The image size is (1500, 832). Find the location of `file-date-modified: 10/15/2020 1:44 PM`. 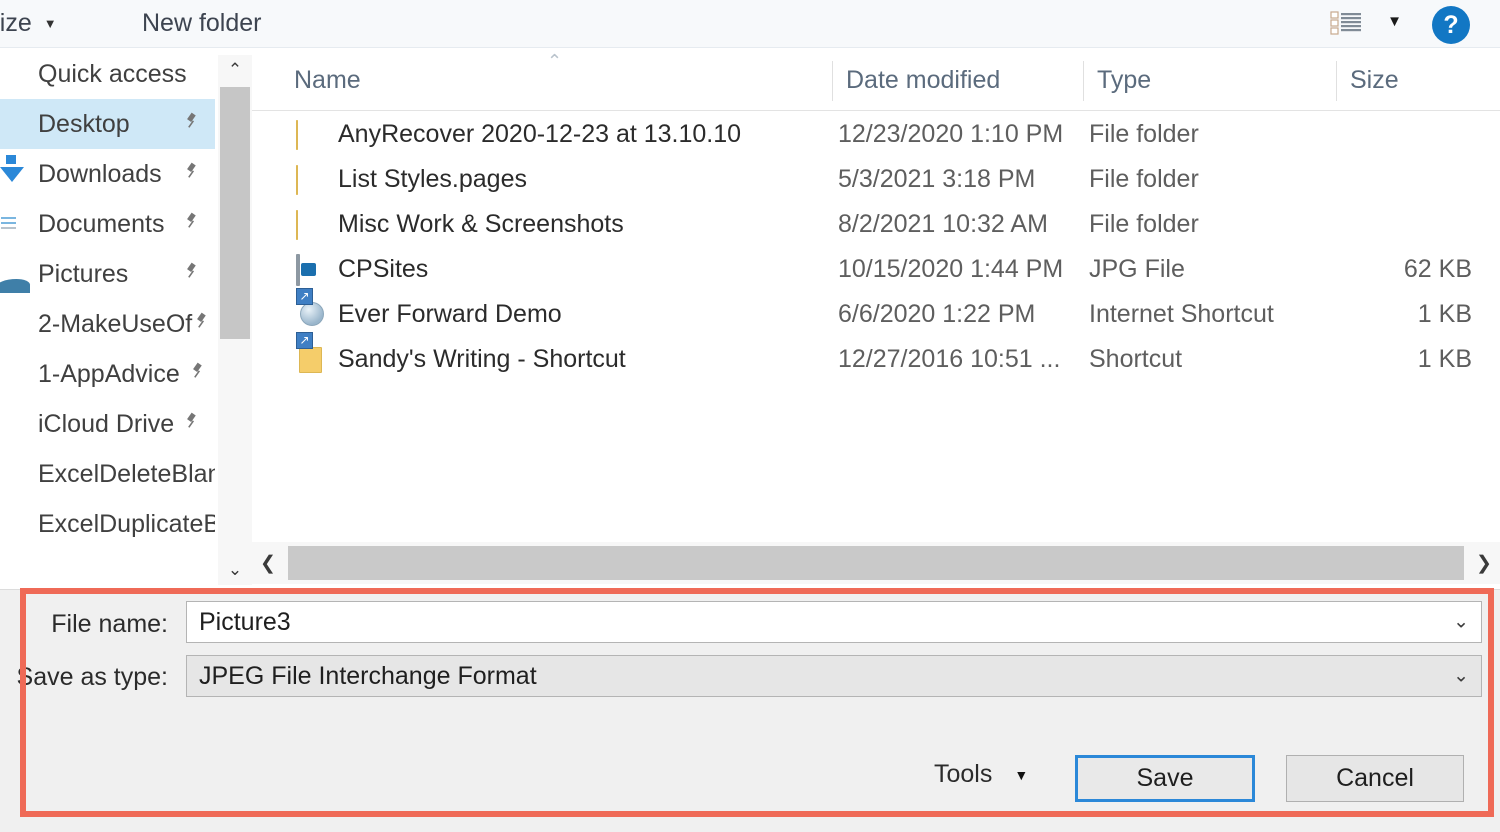

file-date-modified: 10/15/2020 1:44 PM is located at coordinates (951, 269).